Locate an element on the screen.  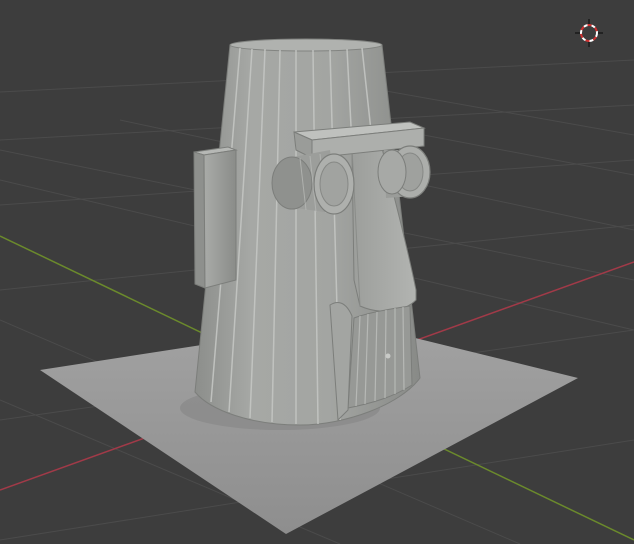
house-top is located at coordinates (306, 45).